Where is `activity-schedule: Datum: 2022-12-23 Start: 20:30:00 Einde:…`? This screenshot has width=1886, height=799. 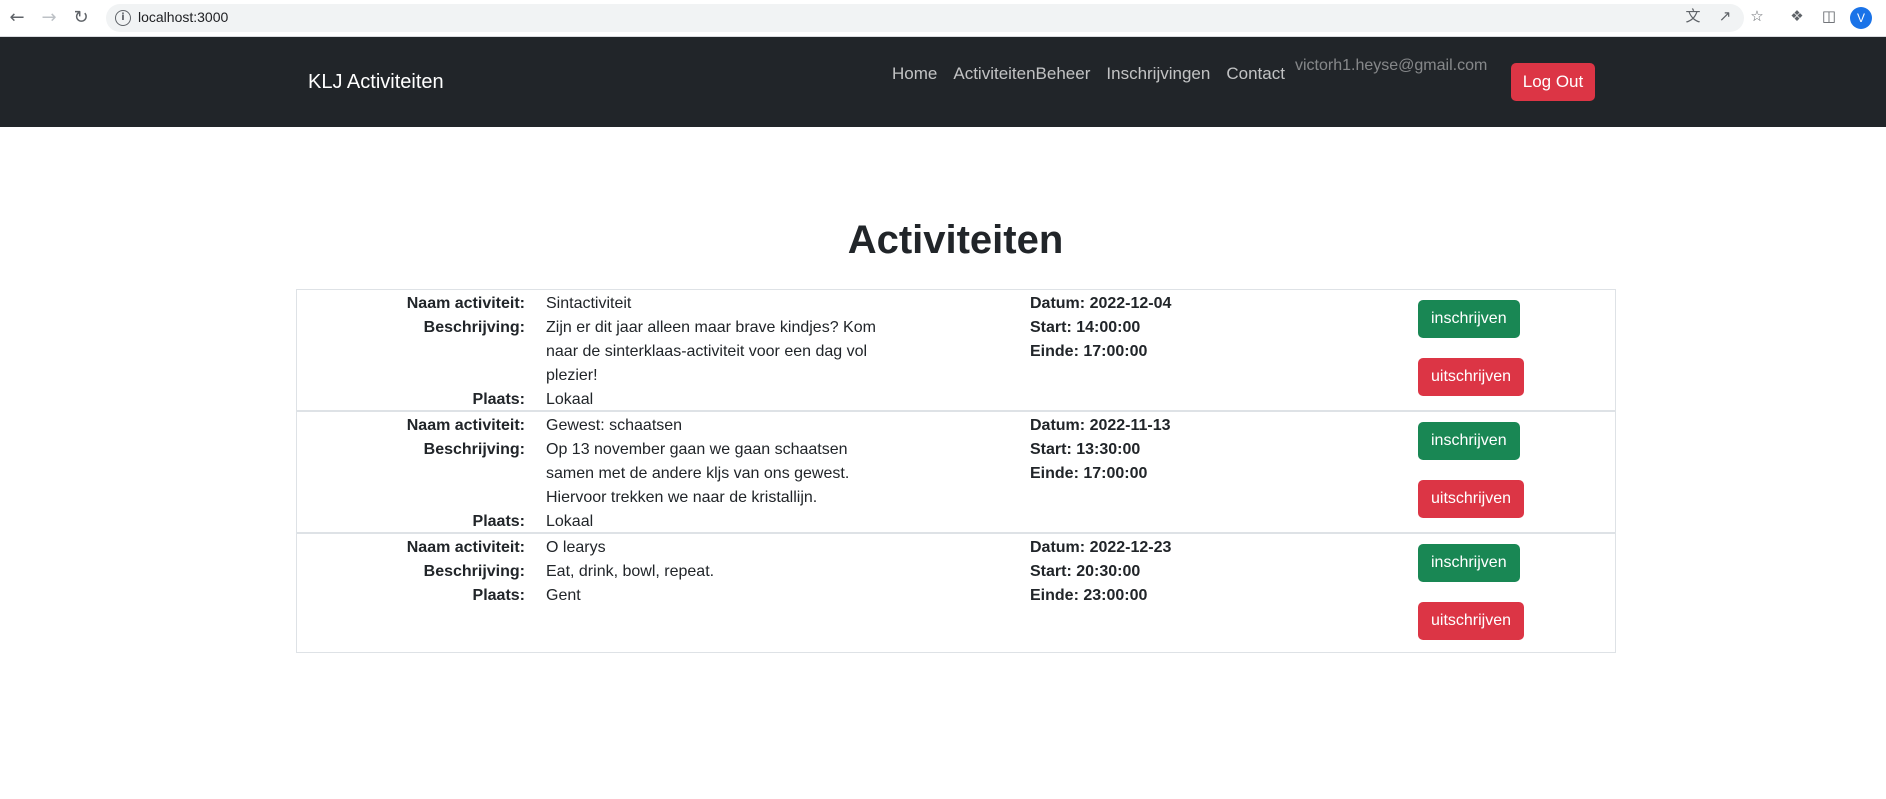
activity-schedule: Datum: 2022-12-23 Start: 20:30:00 Einde:… is located at coordinates (1100, 572).